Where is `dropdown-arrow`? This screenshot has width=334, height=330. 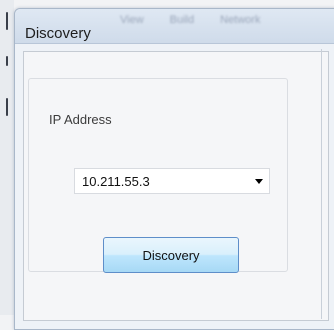
dropdown-arrow is located at coordinates (259, 181).